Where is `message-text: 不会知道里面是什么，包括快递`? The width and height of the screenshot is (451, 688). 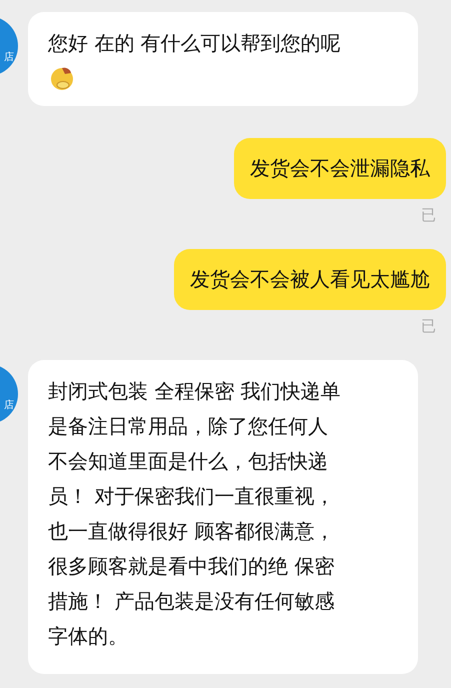
message-text: 不会知道里面是什么，包括快递 is located at coordinates (188, 461).